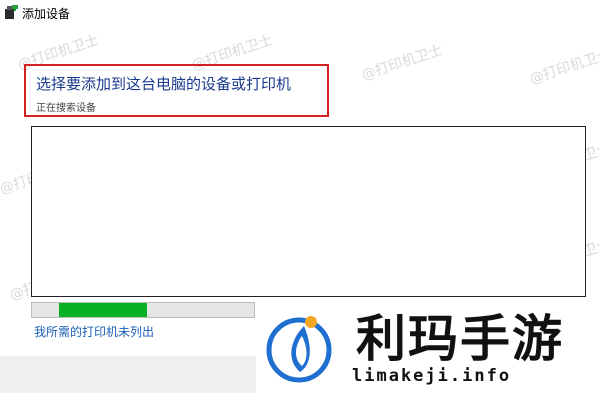 The width and height of the screenshot is (600, 393). I want to click on logo-domain: limakeji.info, so click(432, 376).